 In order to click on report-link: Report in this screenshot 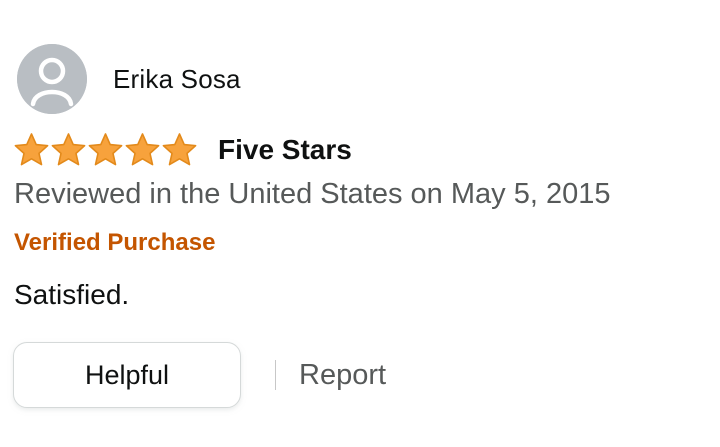, I will do `click(342, 375)`.